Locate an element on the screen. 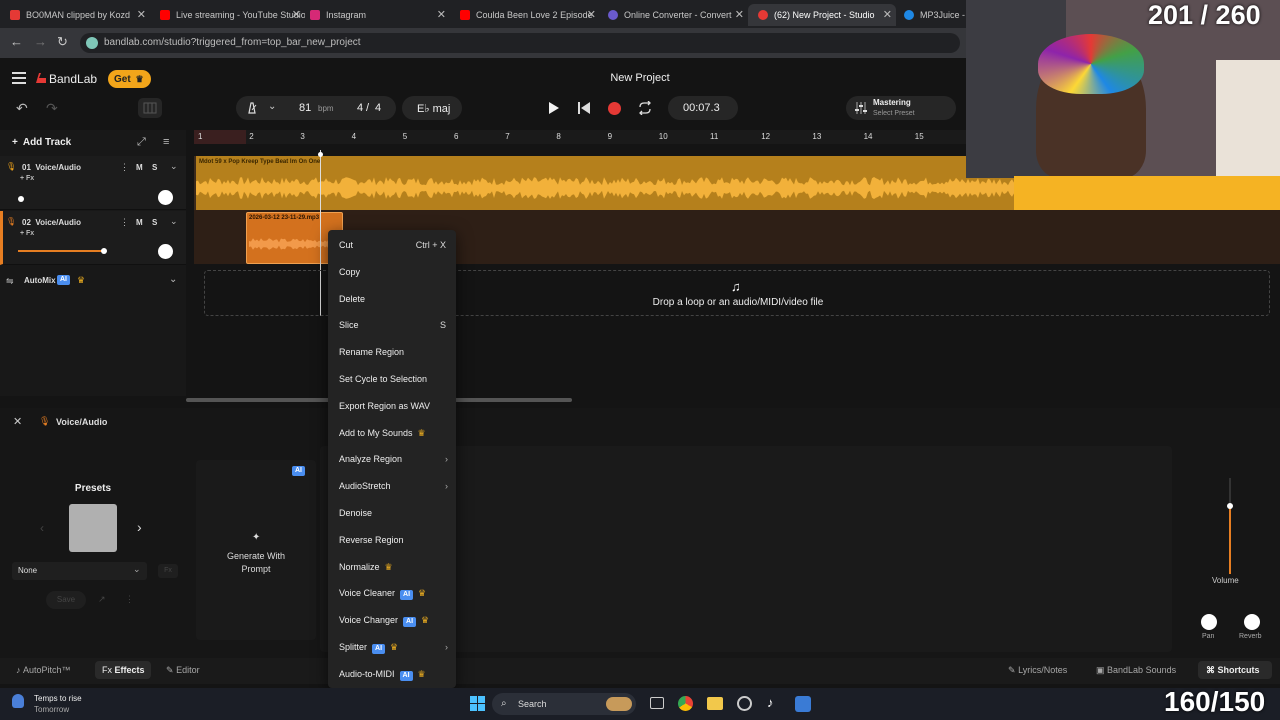  metronome-icon is located at coordinates (252, 108).